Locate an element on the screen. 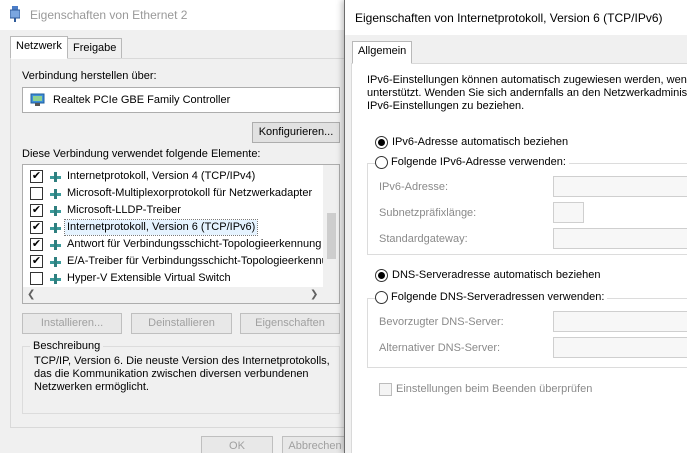 The image size is (687, 453). scroll-left-icon: ❮ is located at coordinates (31, 294).